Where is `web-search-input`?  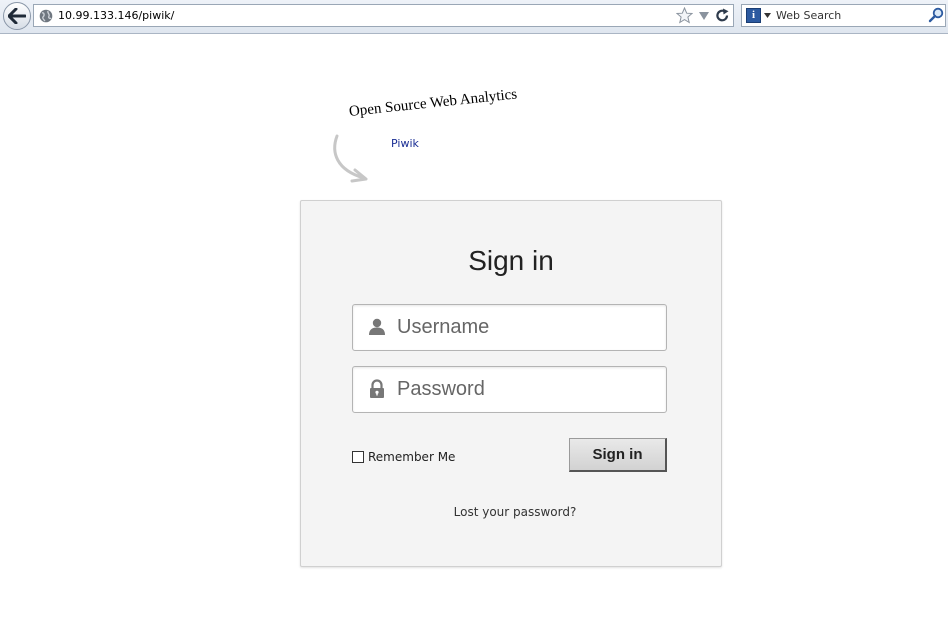
web-search-input is located at coordinates (846, 15).